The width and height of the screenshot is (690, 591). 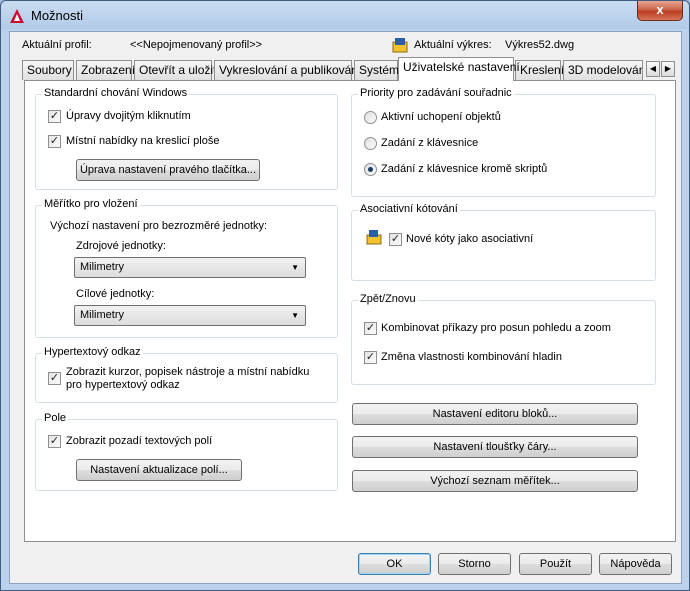 What do you see at coordinates (17, 16) in the screenshot?
I see `autocad-logo-icon` at bounding box center [17, 16].